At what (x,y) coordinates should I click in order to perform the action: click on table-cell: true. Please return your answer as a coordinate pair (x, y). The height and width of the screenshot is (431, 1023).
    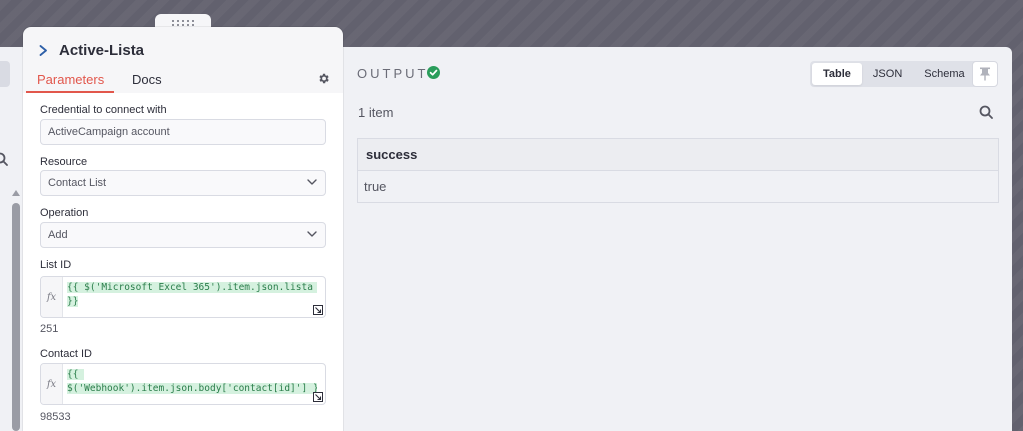
    Looking at the image, I should click on (678, 186).